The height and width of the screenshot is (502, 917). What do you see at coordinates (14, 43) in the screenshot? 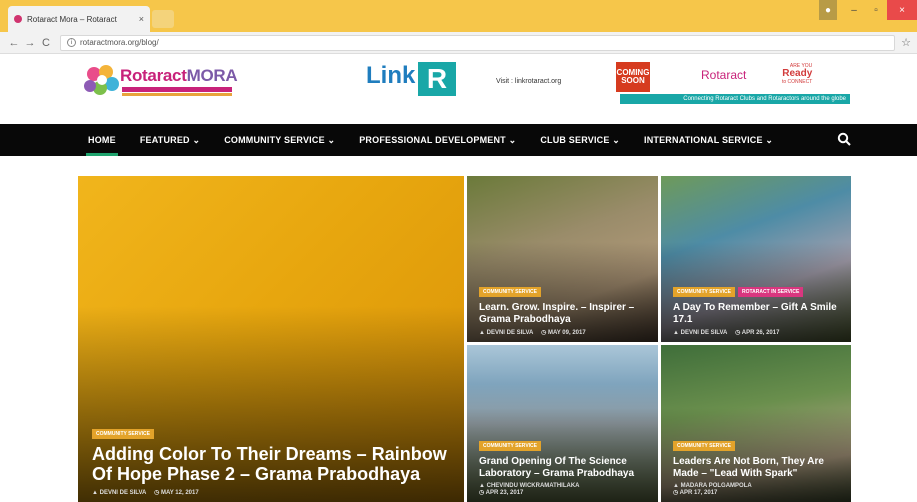
I see `back-icon: ←` at bounding box center [14, 43].